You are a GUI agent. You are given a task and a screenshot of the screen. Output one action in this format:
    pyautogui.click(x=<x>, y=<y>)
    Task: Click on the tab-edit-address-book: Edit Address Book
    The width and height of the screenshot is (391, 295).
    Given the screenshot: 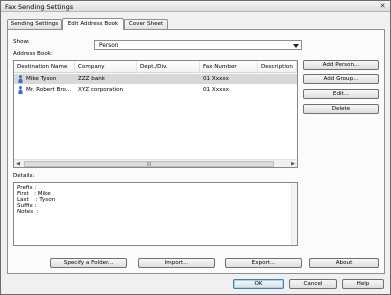 What is the action you would take?
    pyautogui.click(x=93, y=24)
    